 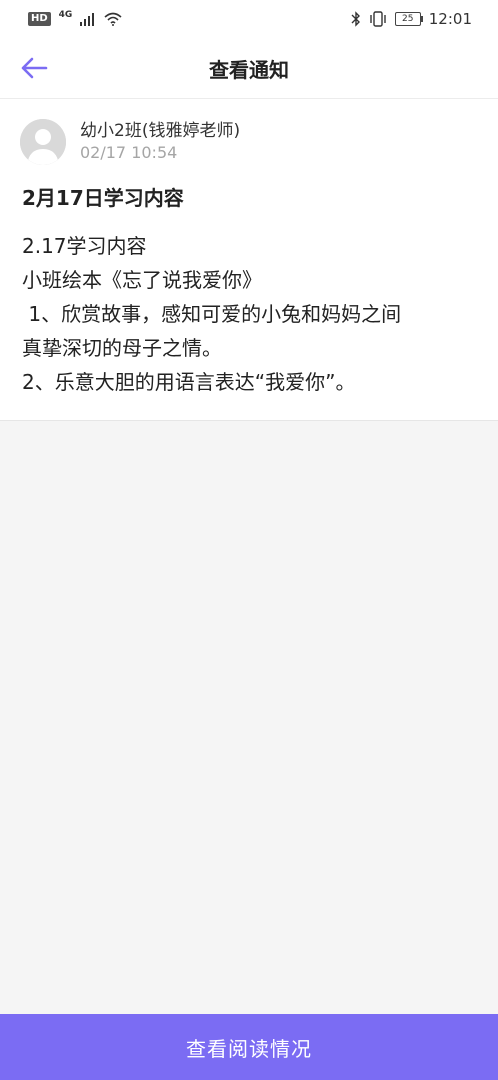 I want to click on hd-badge: HD, so click(x=39, y=19).